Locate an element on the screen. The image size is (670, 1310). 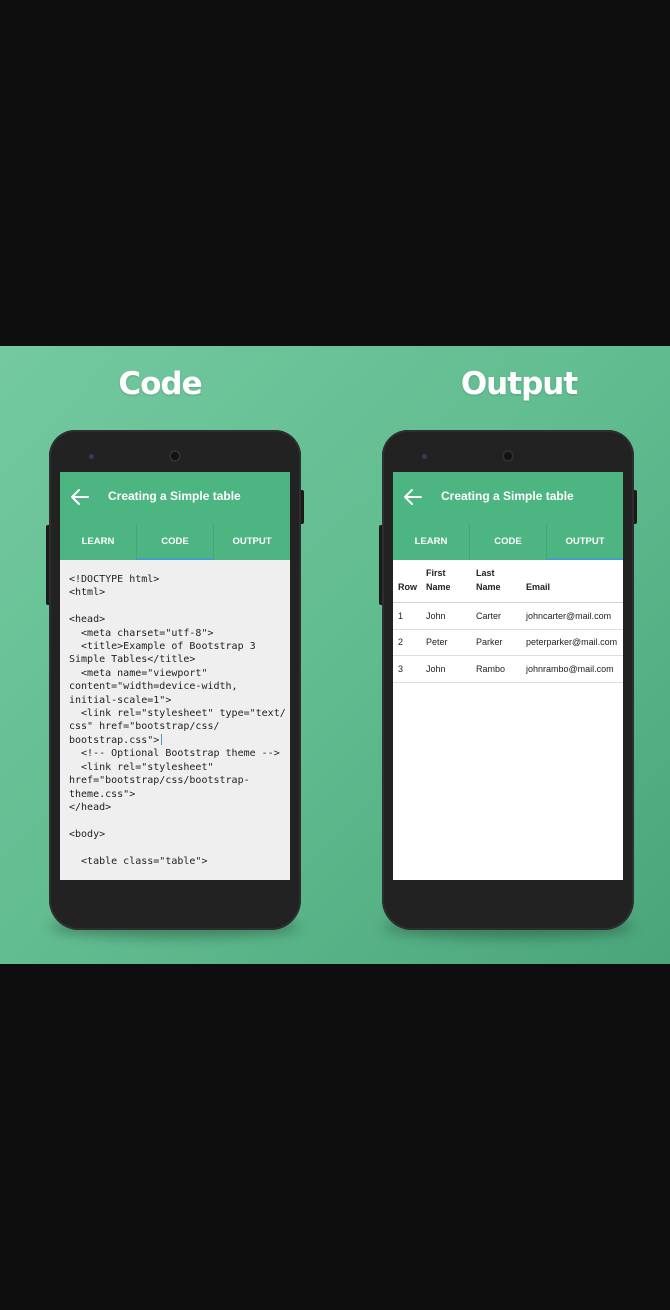
code-line: css" href="bootstrap/css/ is located at coordinates (144, 727).